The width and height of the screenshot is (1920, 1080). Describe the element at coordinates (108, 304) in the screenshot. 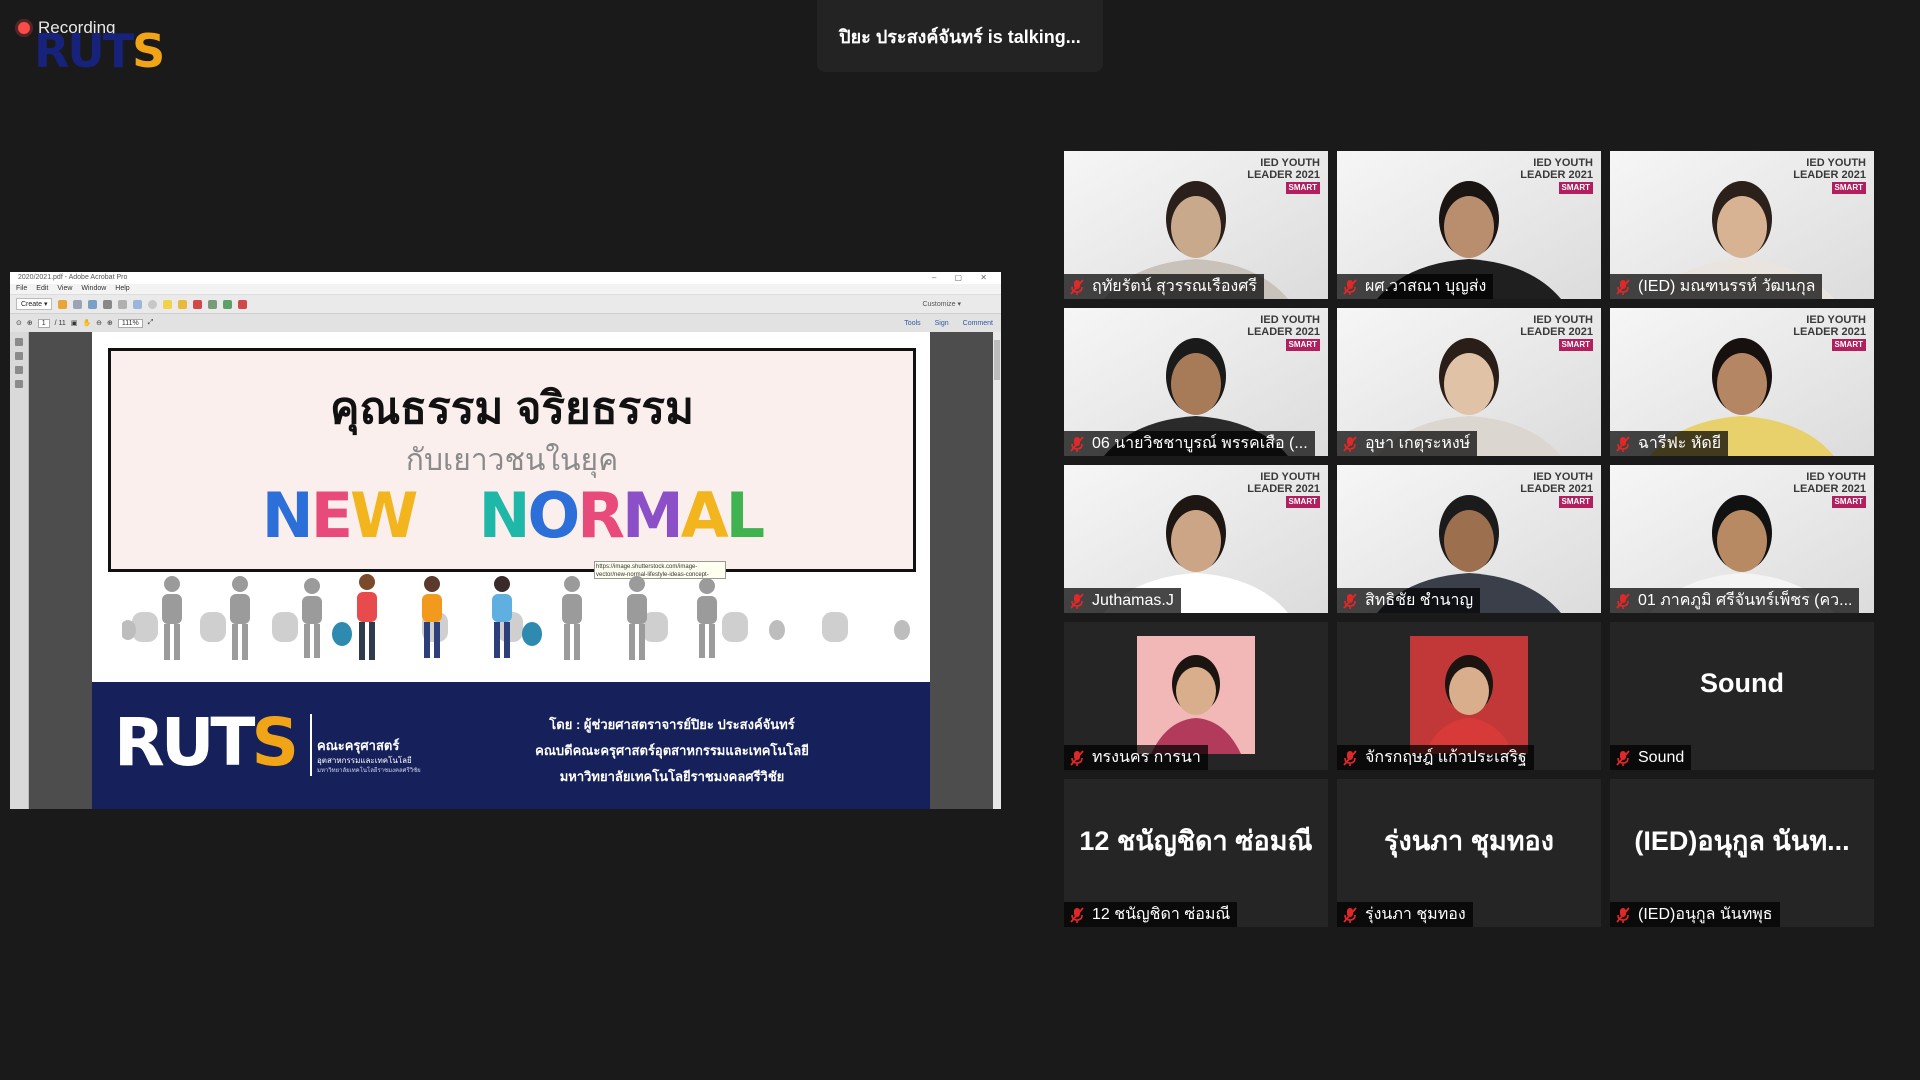

I see `print-icon` at that location.